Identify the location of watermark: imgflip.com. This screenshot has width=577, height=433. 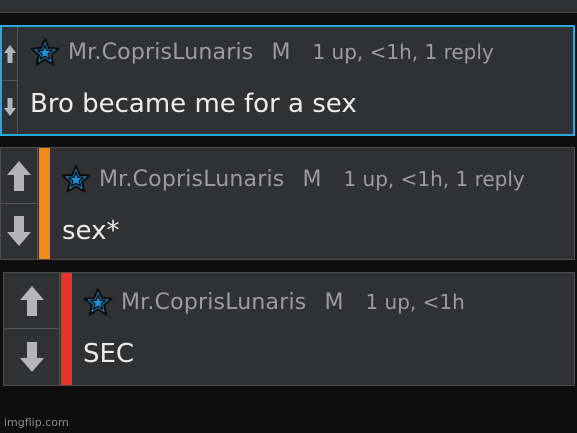
(36, 422).